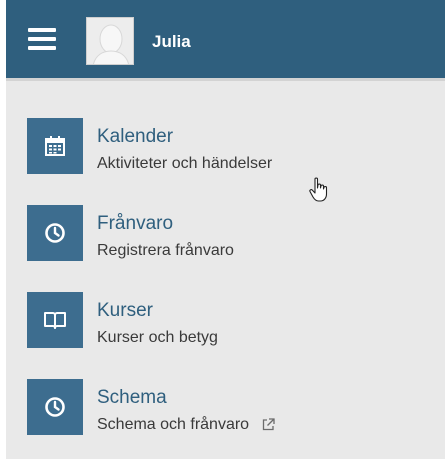 This screenshot has height=459, width=445. I want to click on menu-item-subtitle: Kurser och betyg, so click(157, 337).